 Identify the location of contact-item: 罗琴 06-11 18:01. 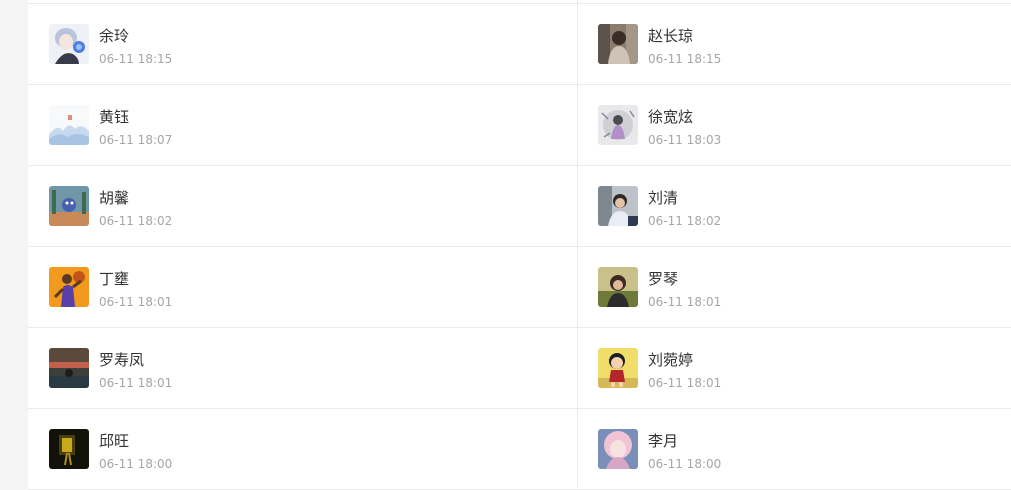
(804, 287).